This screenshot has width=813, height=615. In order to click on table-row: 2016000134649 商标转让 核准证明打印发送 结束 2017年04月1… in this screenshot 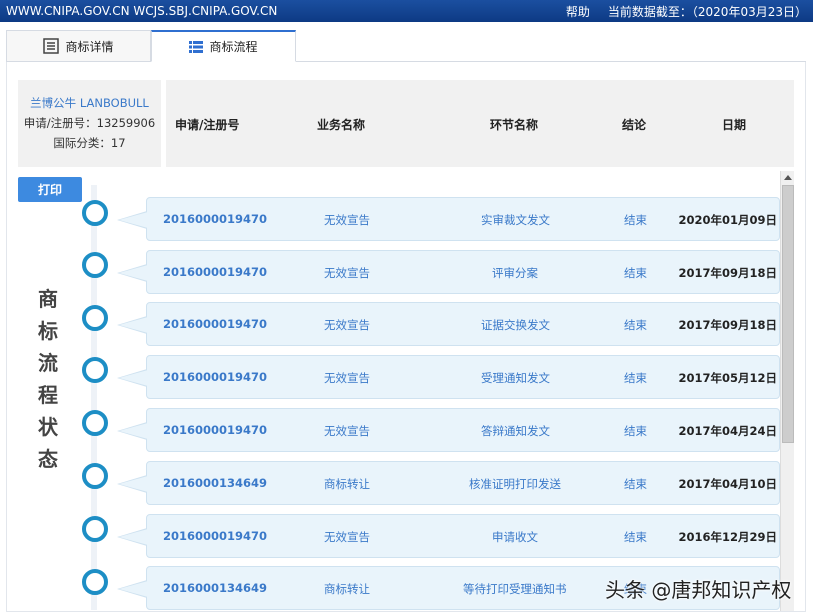, I will do `click(448, 483)`.